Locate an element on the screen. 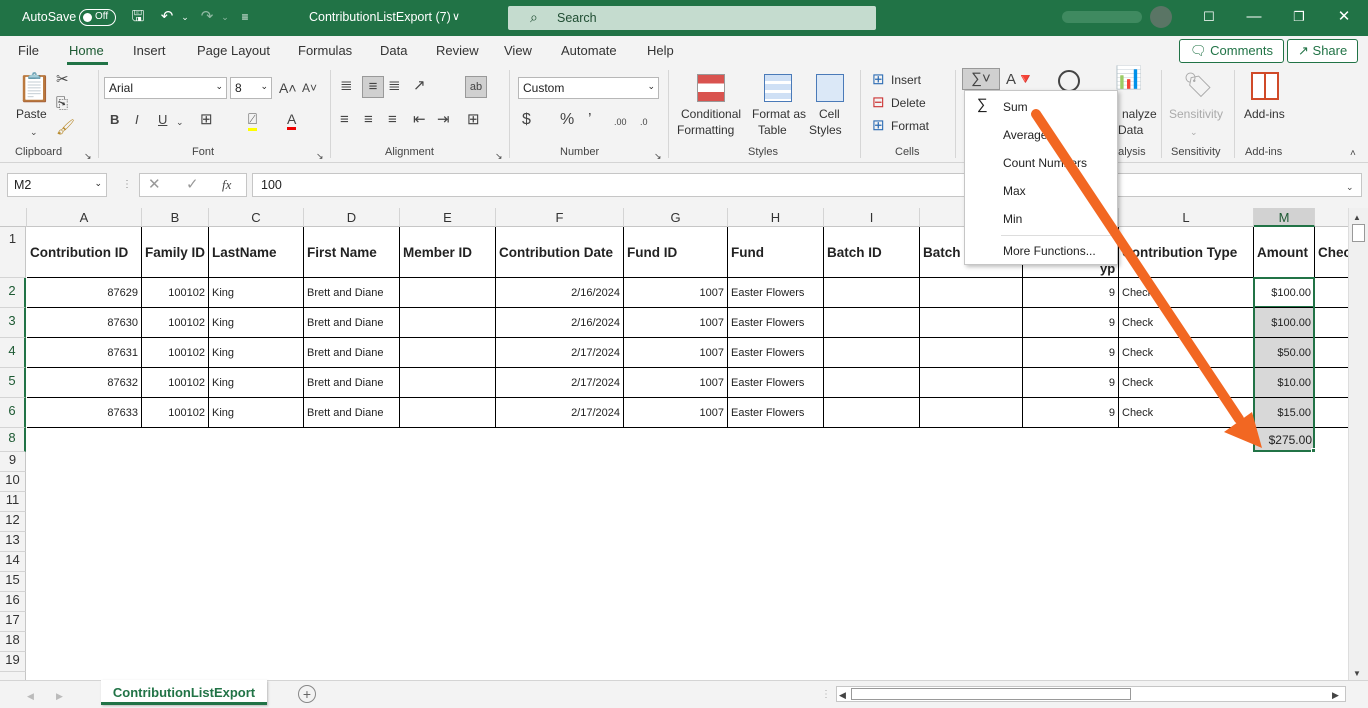 Image resolution: width=1368 pixels, height=708 pixels. paste-button: Paste is located at coordinates (31, 114).